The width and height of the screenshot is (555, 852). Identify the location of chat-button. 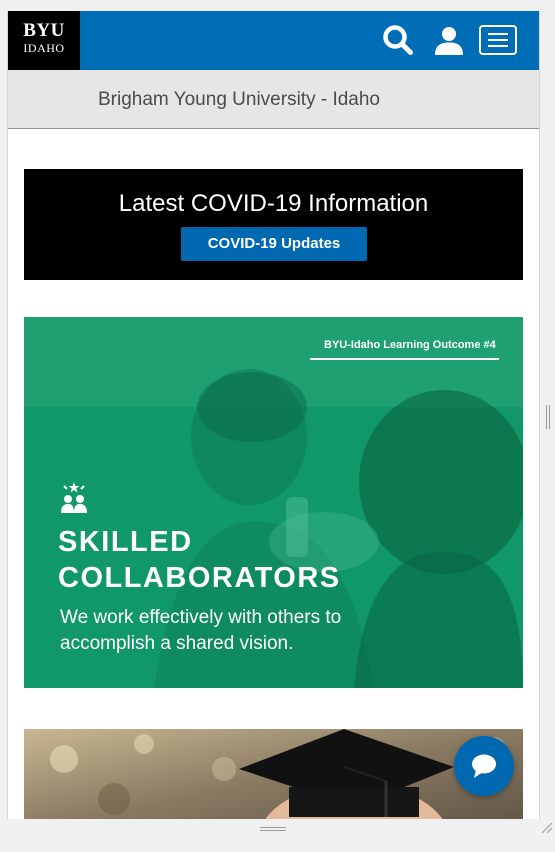
(484, 766).